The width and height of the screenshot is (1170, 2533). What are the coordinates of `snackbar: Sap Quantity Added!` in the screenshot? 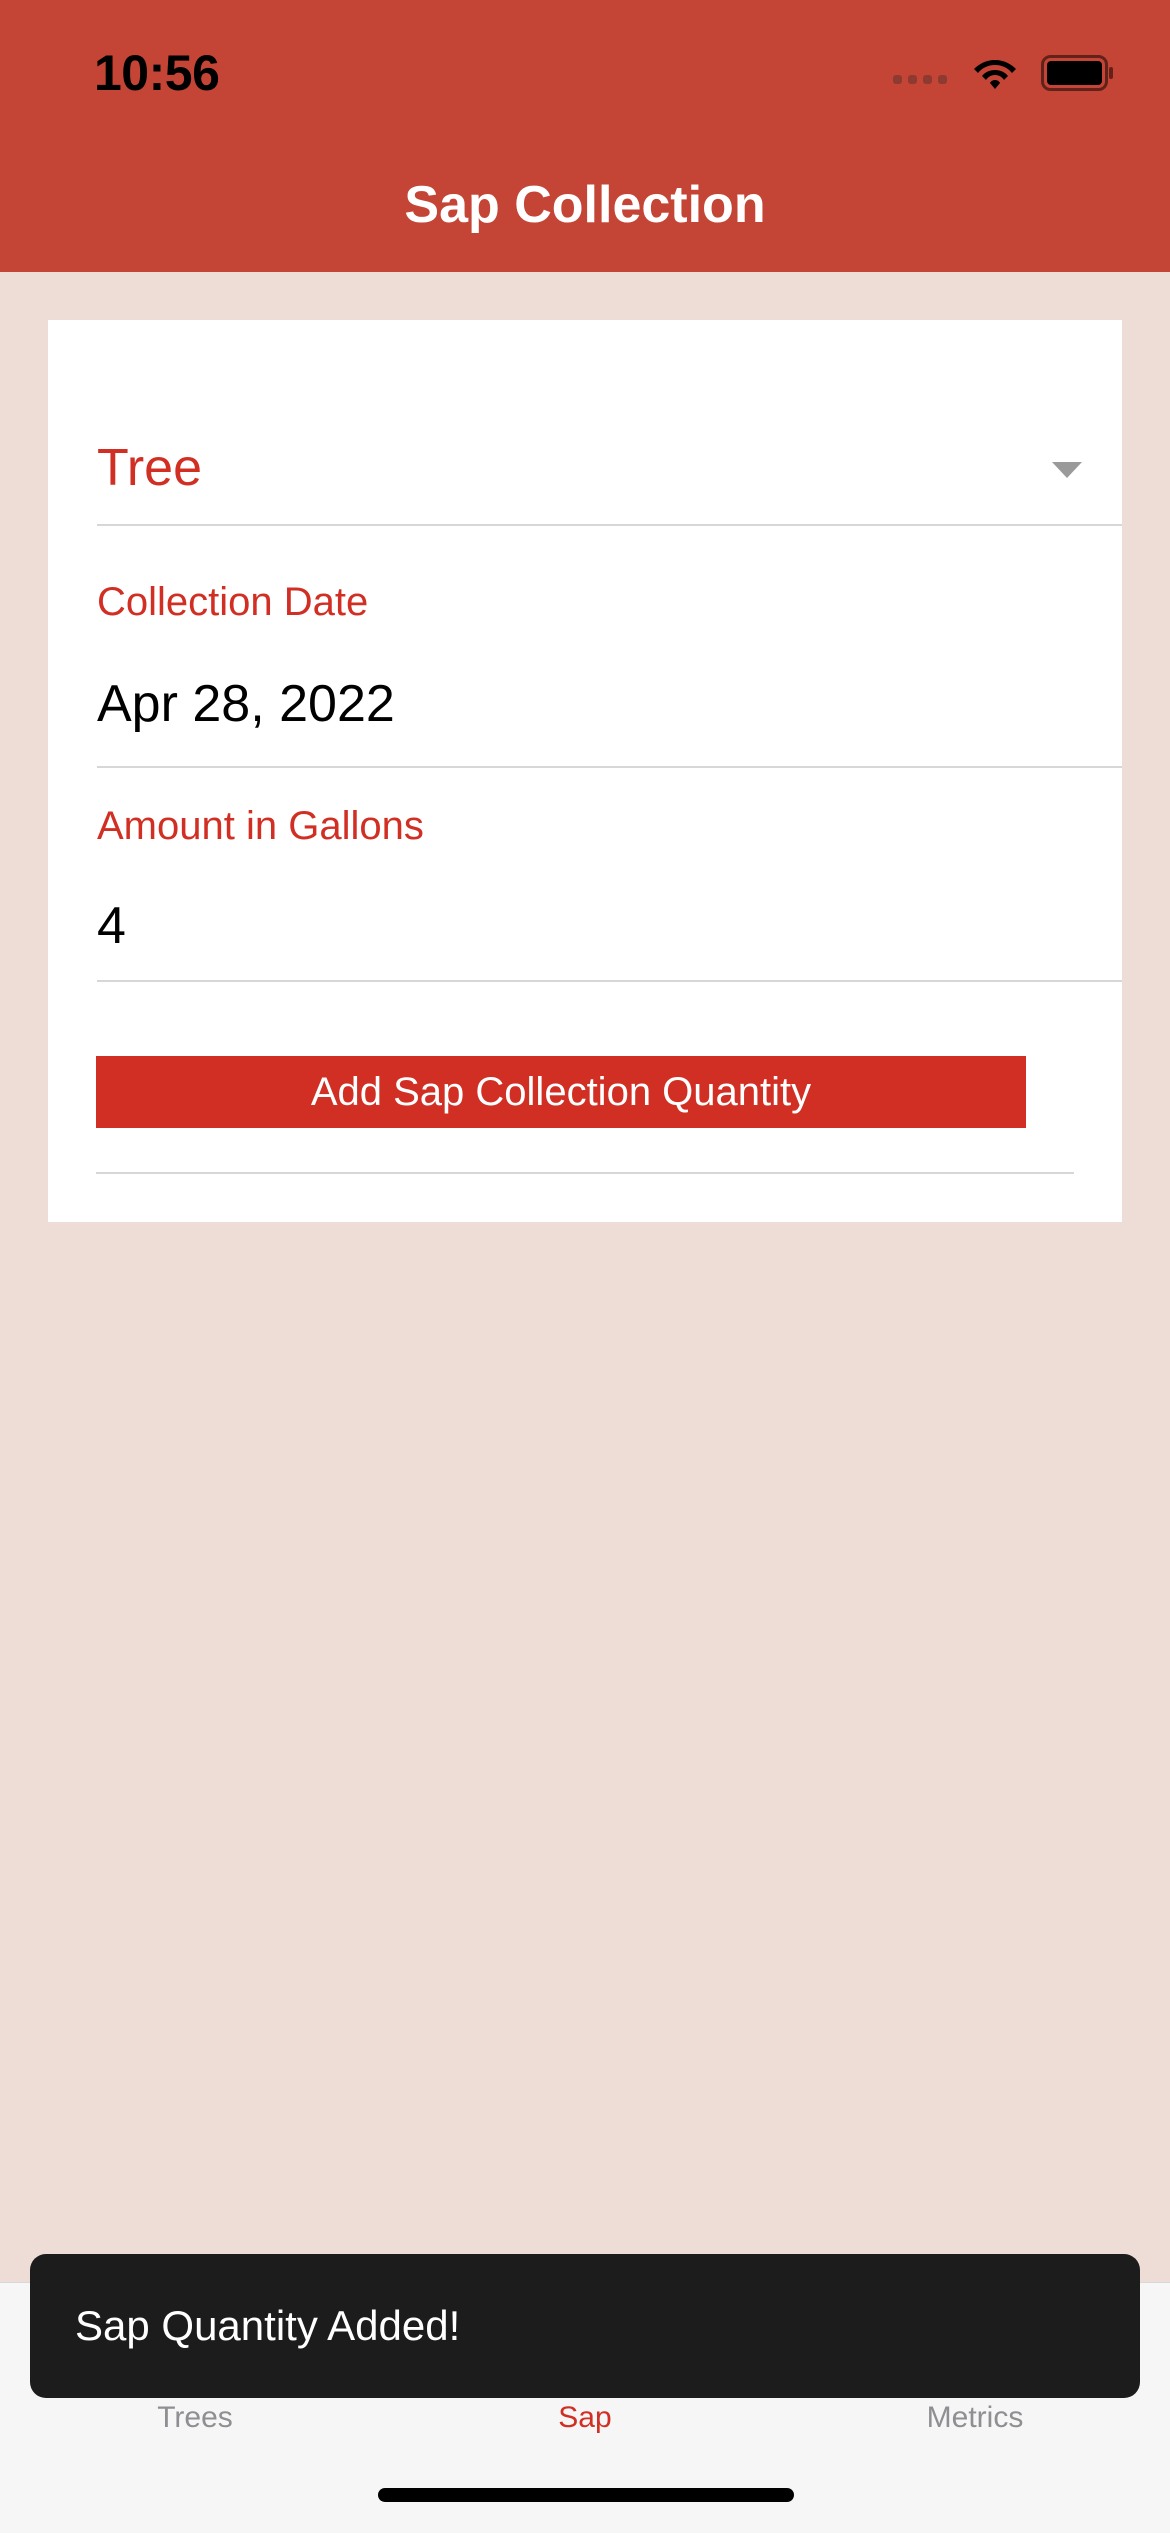 It's located at (585, 2326).